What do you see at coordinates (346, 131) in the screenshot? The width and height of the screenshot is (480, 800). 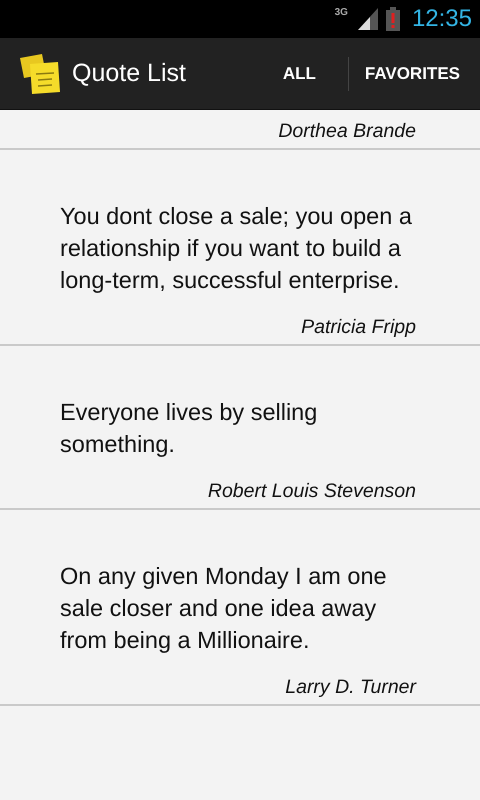 I see `quote-author: Dorthea Brande` at bounding box center [346, 131].